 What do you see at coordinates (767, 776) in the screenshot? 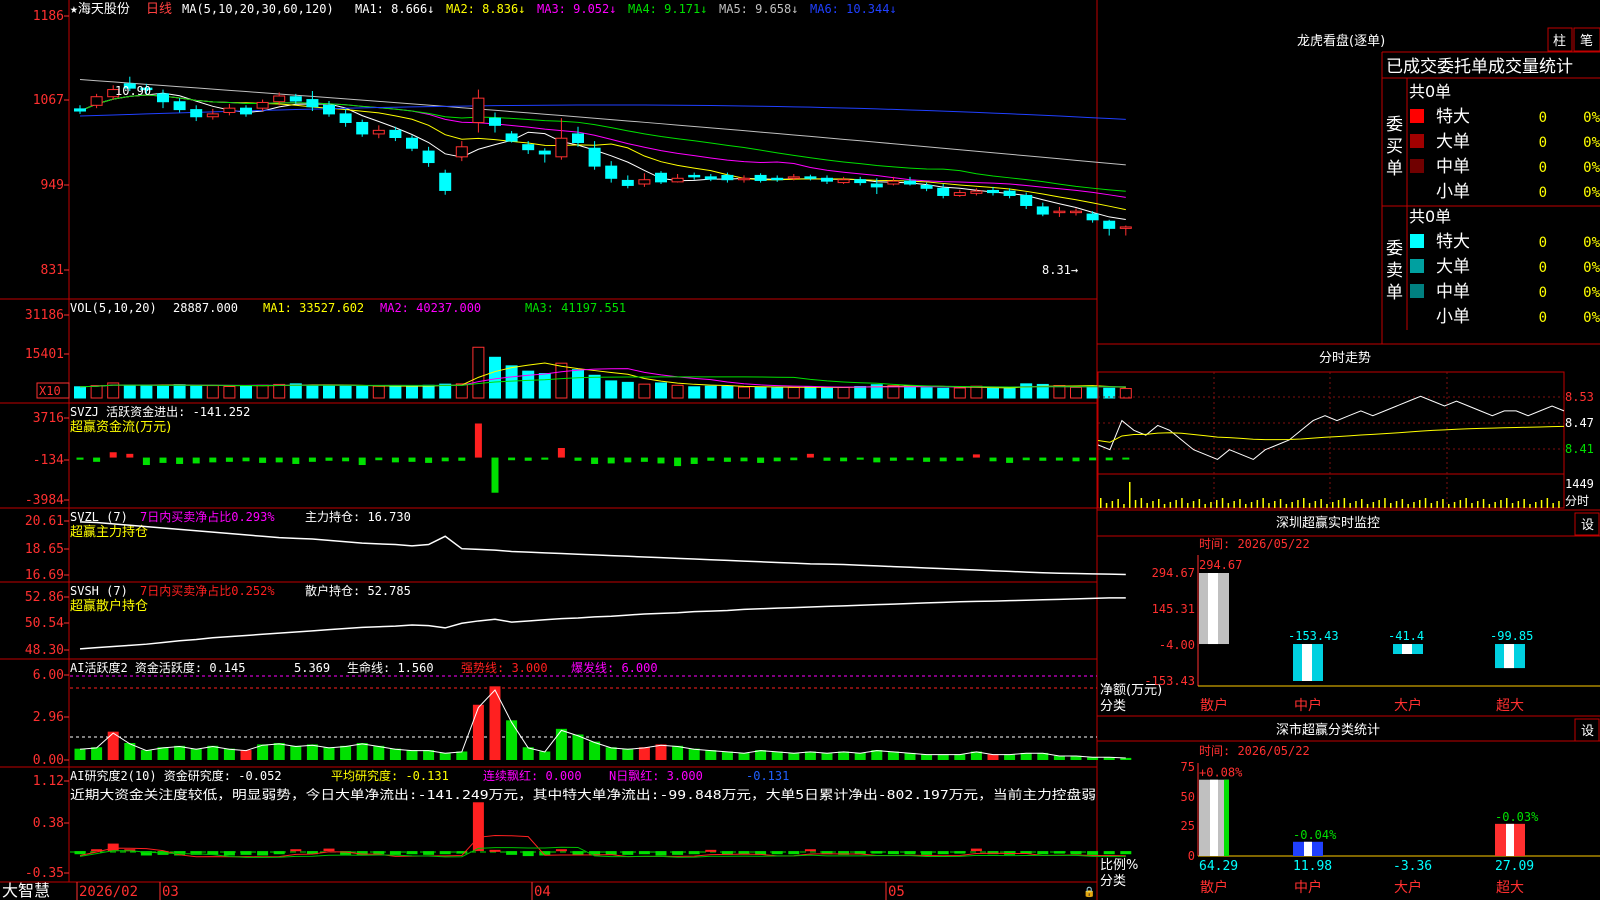
I see `svg-text: -0.131` at bounding box center [767, 776].